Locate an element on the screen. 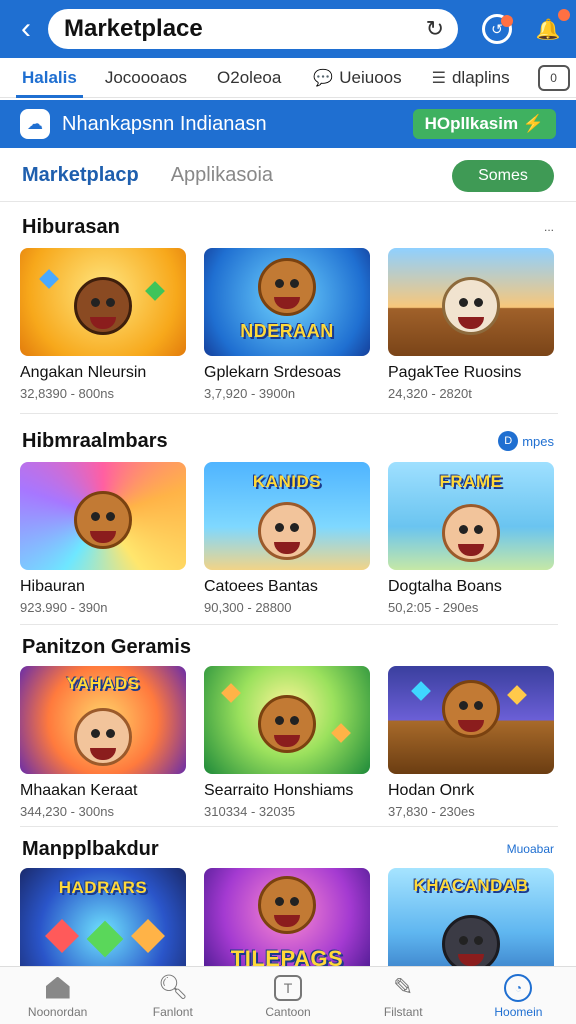  nav-label: Cantoon is located at coordinates (288, 1011).